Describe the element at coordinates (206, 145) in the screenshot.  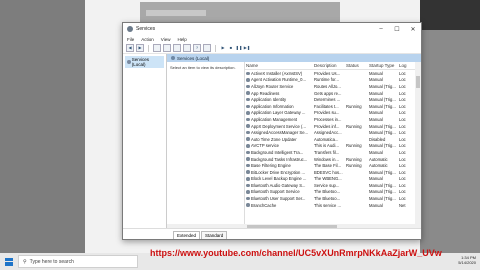
I see `description-pane: Select an item to view its description.` at that location.